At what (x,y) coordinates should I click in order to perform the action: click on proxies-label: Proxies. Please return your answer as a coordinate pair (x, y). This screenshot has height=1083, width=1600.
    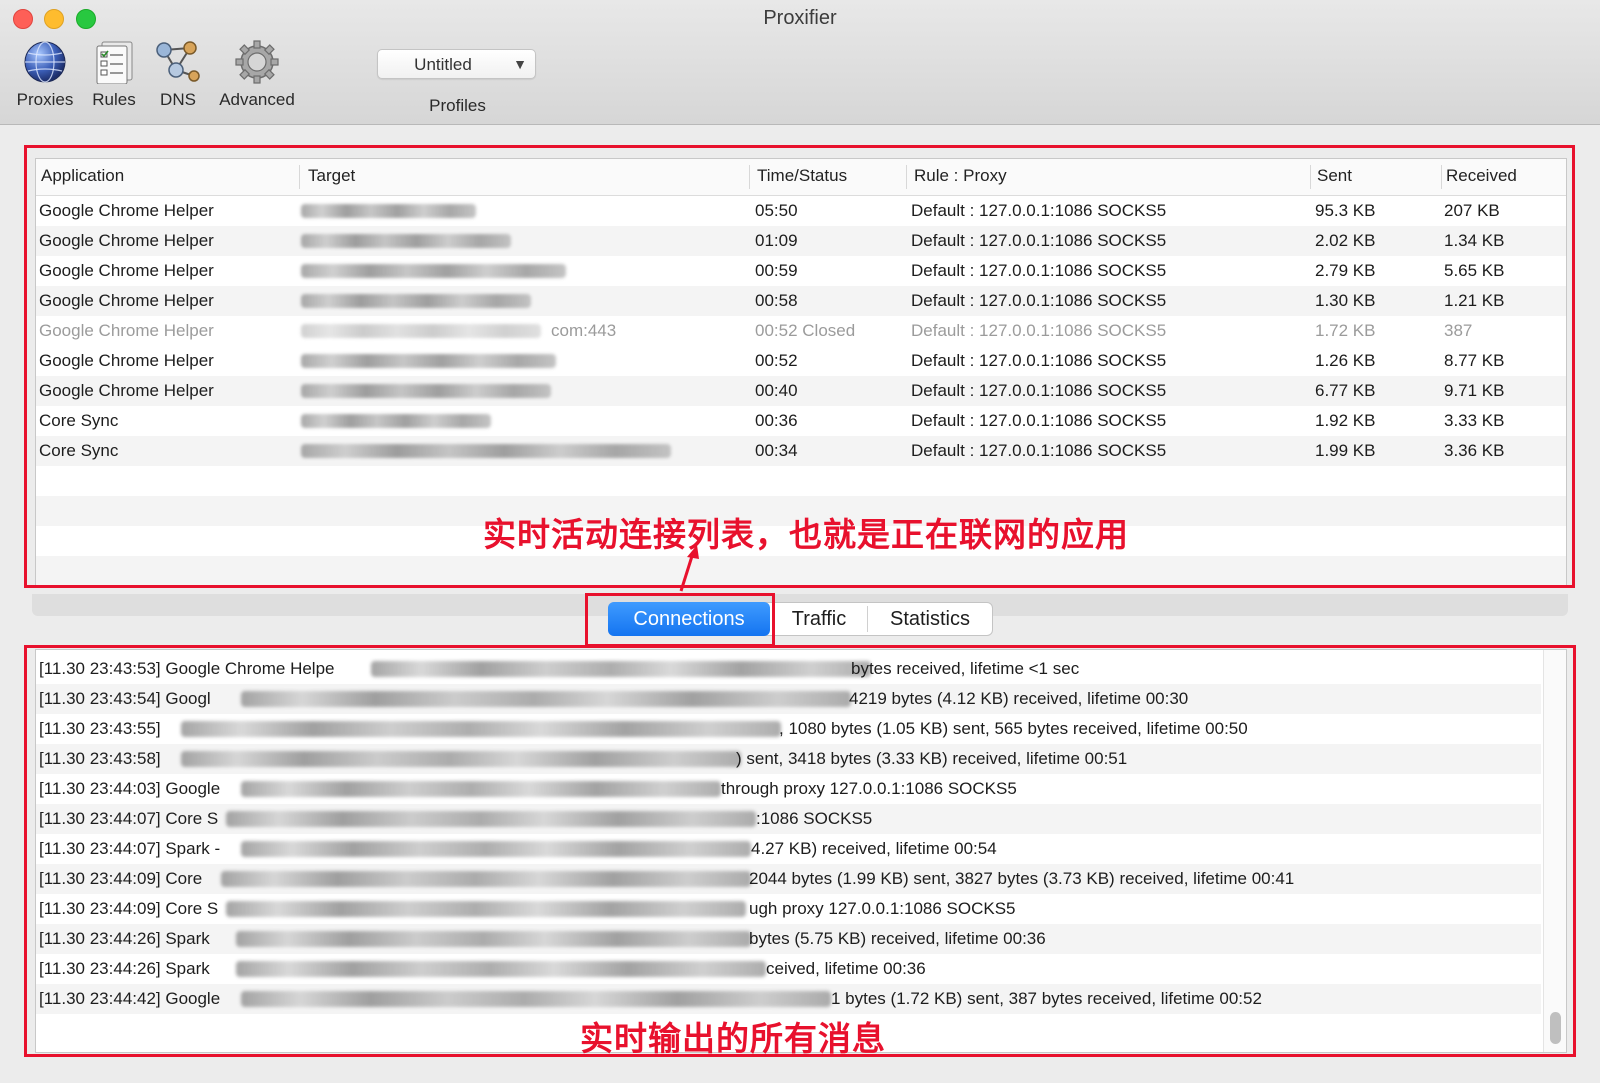
    Looking at the image, I should click on (45, 99).